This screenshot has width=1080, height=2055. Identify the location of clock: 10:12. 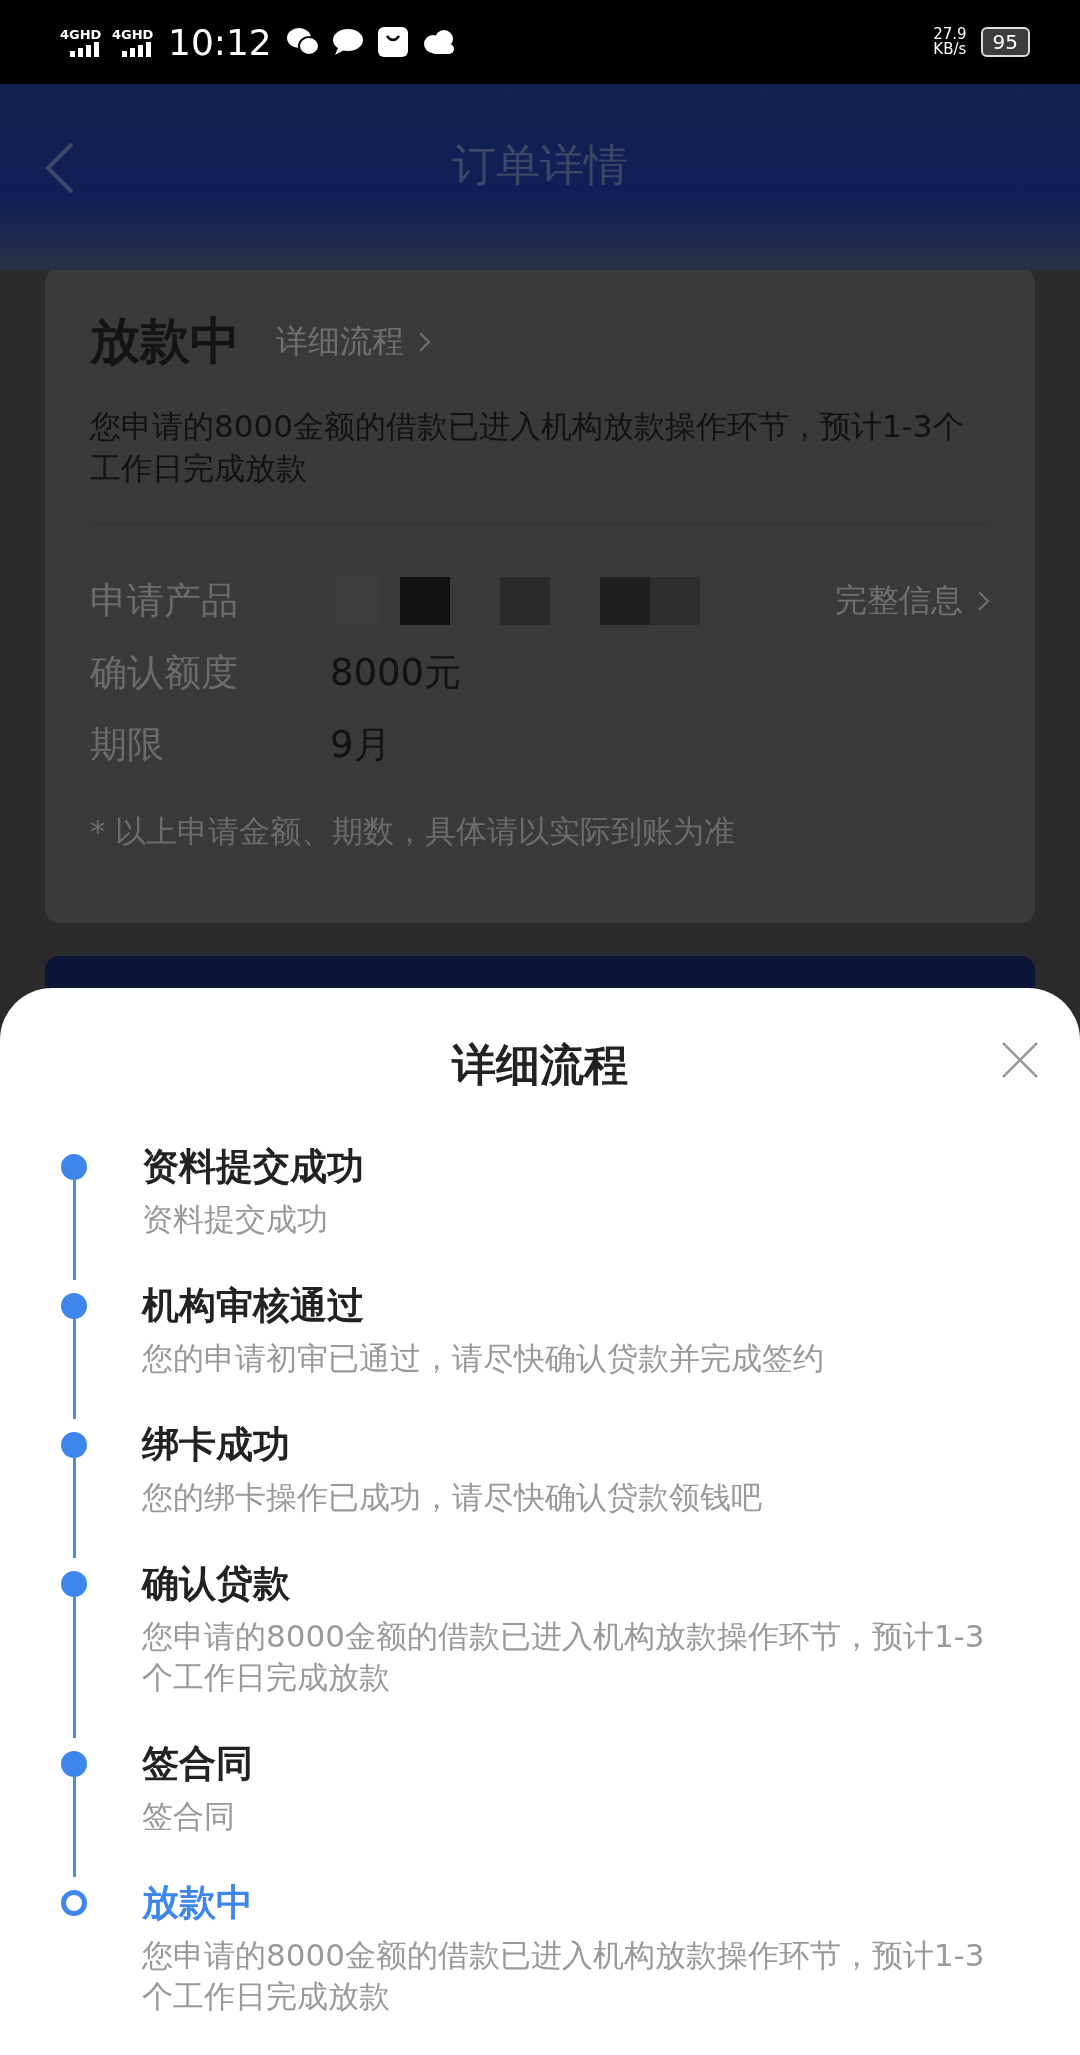
(220, 42).